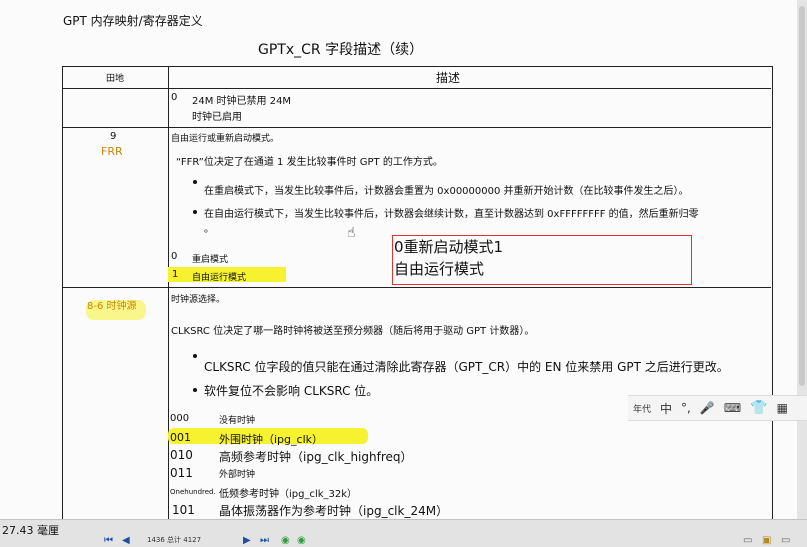 Image resolution: width=807 pixels, height=547 pixels. I want to click on option-text: 外围时钟（ipg_clk）, so click(271, 439).